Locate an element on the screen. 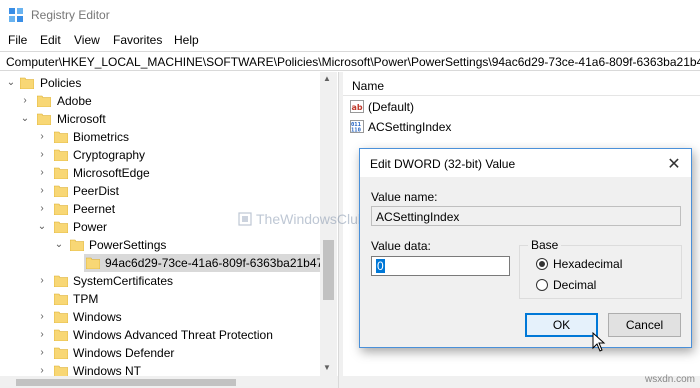  tree-node-label: Windows Advanced Threat Protection is located at coordinates (173, 335).